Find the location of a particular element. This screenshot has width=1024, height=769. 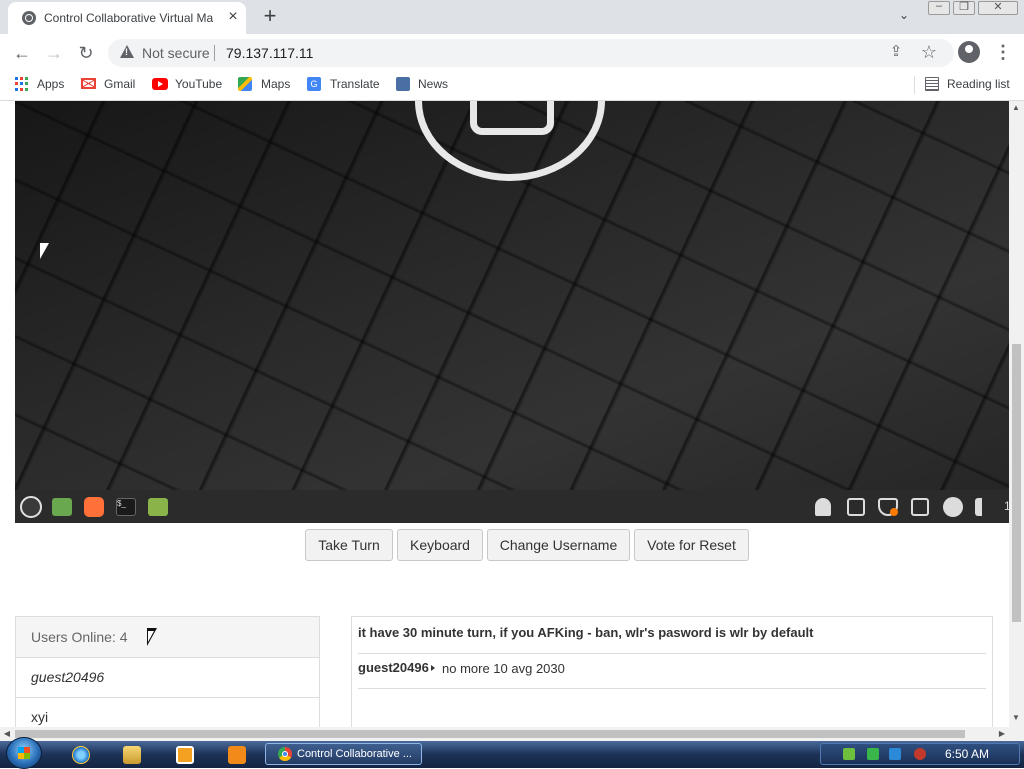

restore-icon: ❐ is located at coordinates (964, 7).